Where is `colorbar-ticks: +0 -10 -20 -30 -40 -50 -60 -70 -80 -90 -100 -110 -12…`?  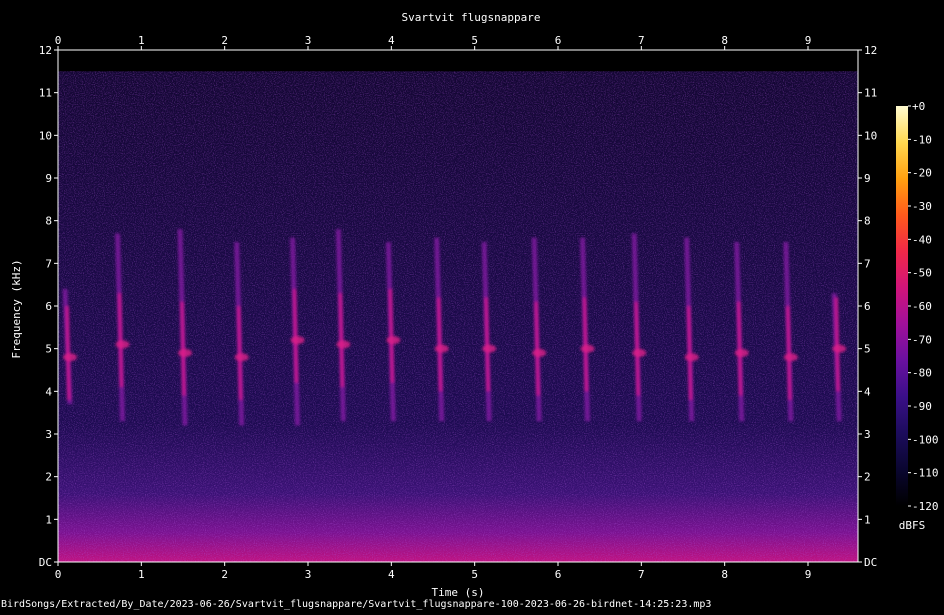
colorbar-ticks: +0 -10 -20 -30 -40 -50 -60 -70 -80 -90 -100 -110 -12… is located at coordinates (923, 306).